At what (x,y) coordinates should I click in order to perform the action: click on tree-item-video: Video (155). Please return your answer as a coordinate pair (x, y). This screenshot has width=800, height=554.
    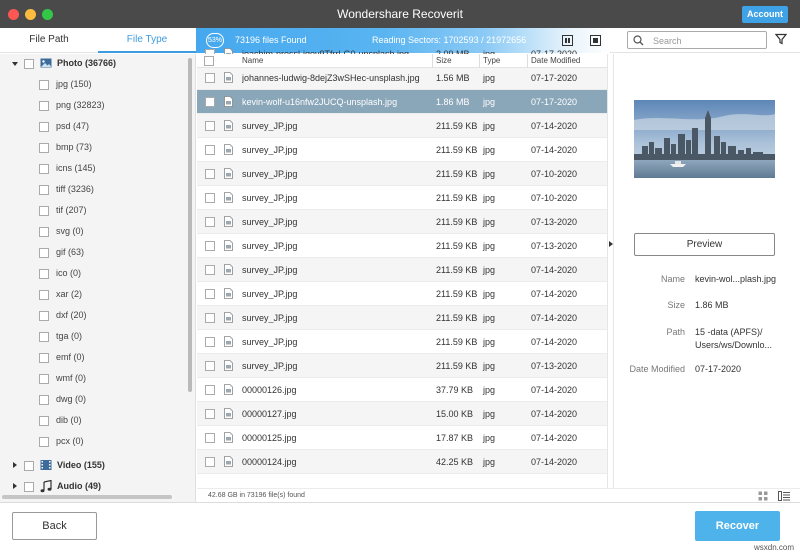
    Looking at the image, I should click on (93, 466).